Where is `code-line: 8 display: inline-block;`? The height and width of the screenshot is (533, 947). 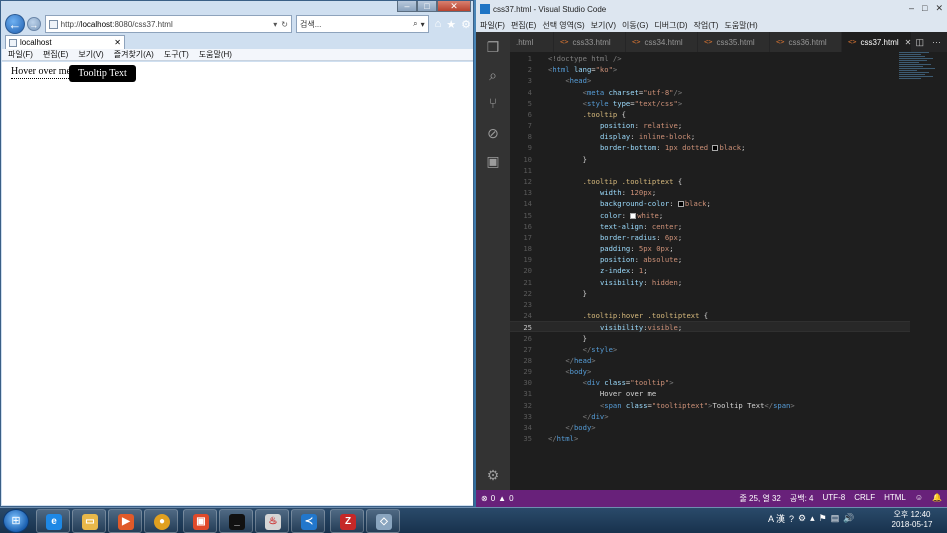
code-line: 8 display: inline-block; is located at coordinates (710, 136).